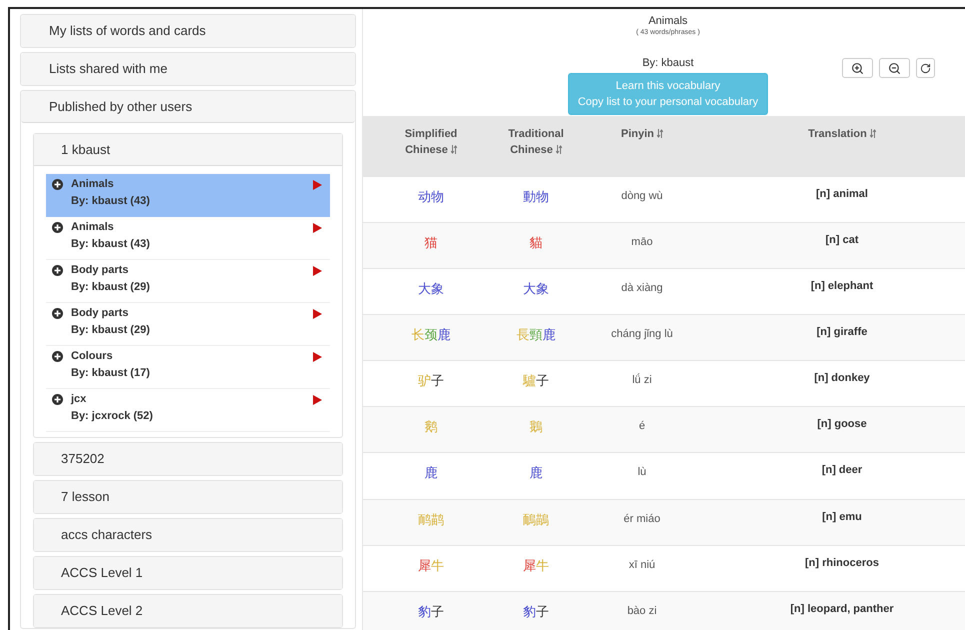 The height and width of the screenshot is (630, 965). I want to click on translation-cell: [n] cat, so click(842, 240).